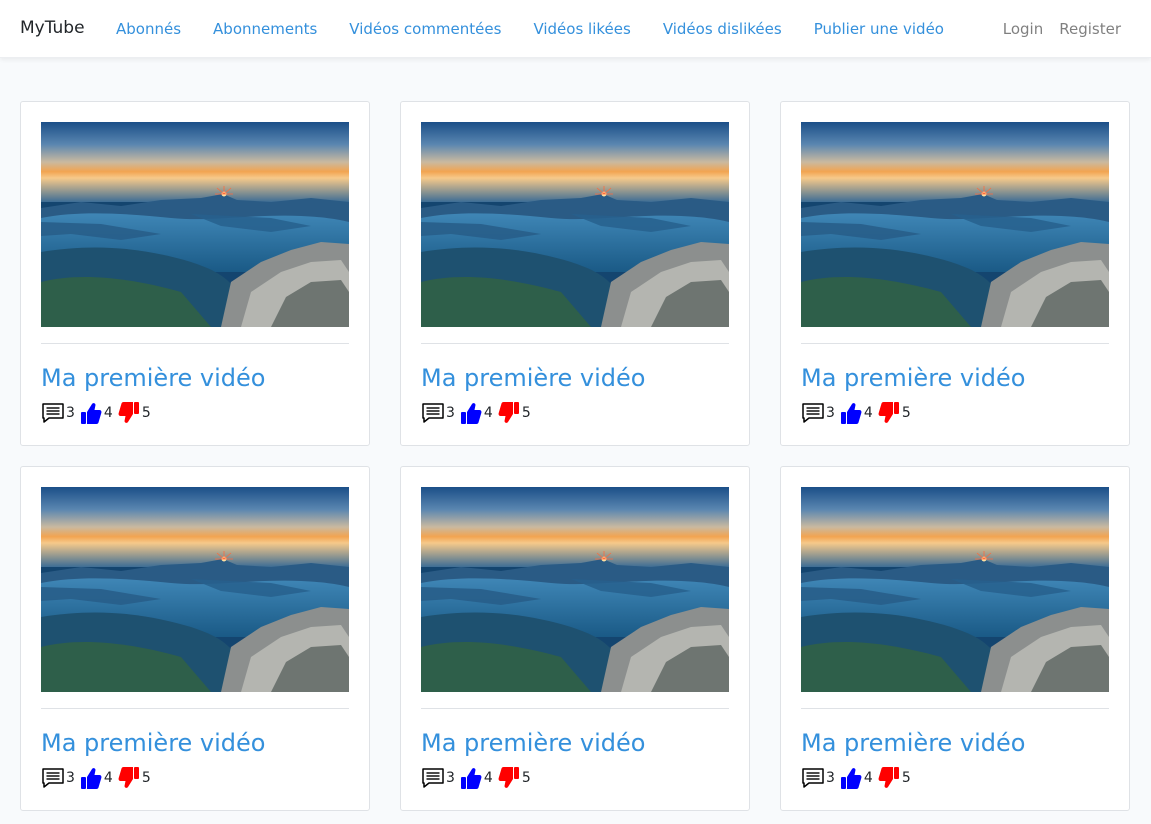 Image resolution: width=1151 pixels, height=824 pixels. What do you see at coordinates (1090, 29) in the screenshot?
I see `register-link: Register` at bounding box center [1090, 29].